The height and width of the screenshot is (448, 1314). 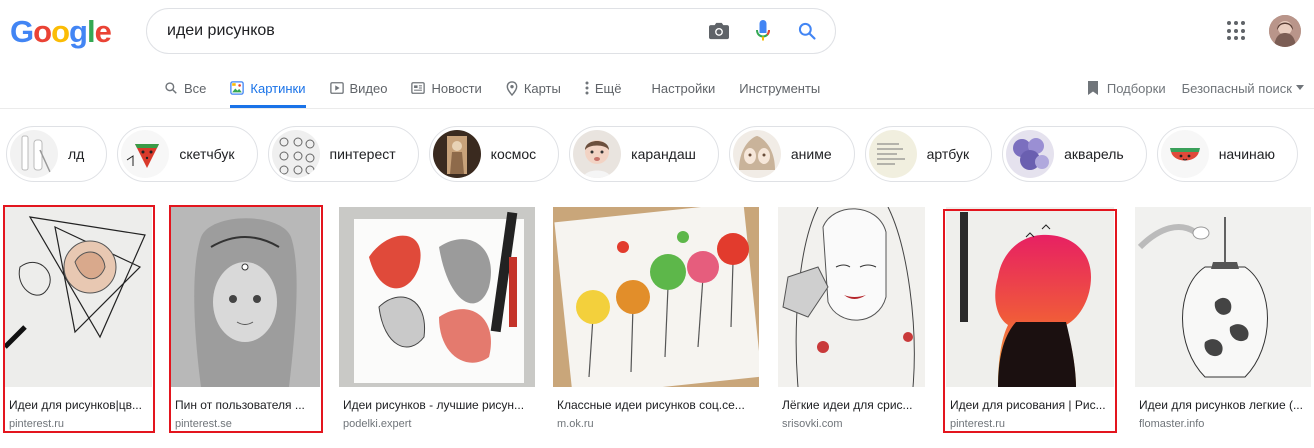 What do you see at coordinates (657, 108) in the screenshot?
I see `header-divider` at bounding box center [657, 108].